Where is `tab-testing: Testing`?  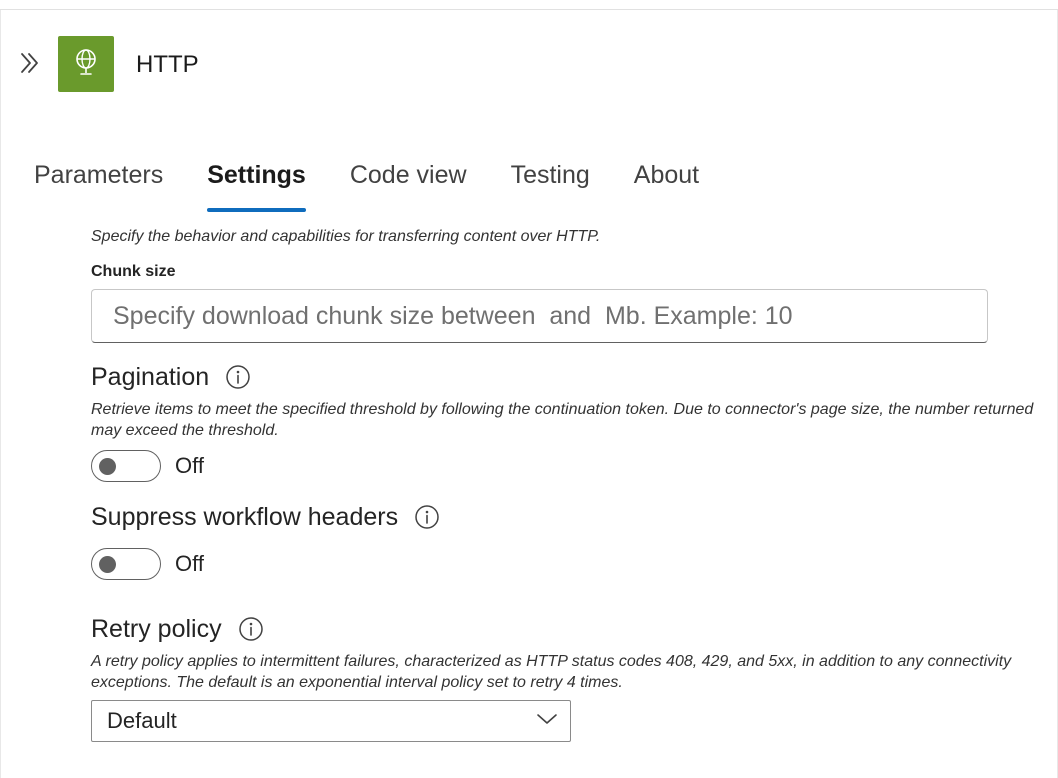
tab-testing: Testing is located at coordinates (550, 186).